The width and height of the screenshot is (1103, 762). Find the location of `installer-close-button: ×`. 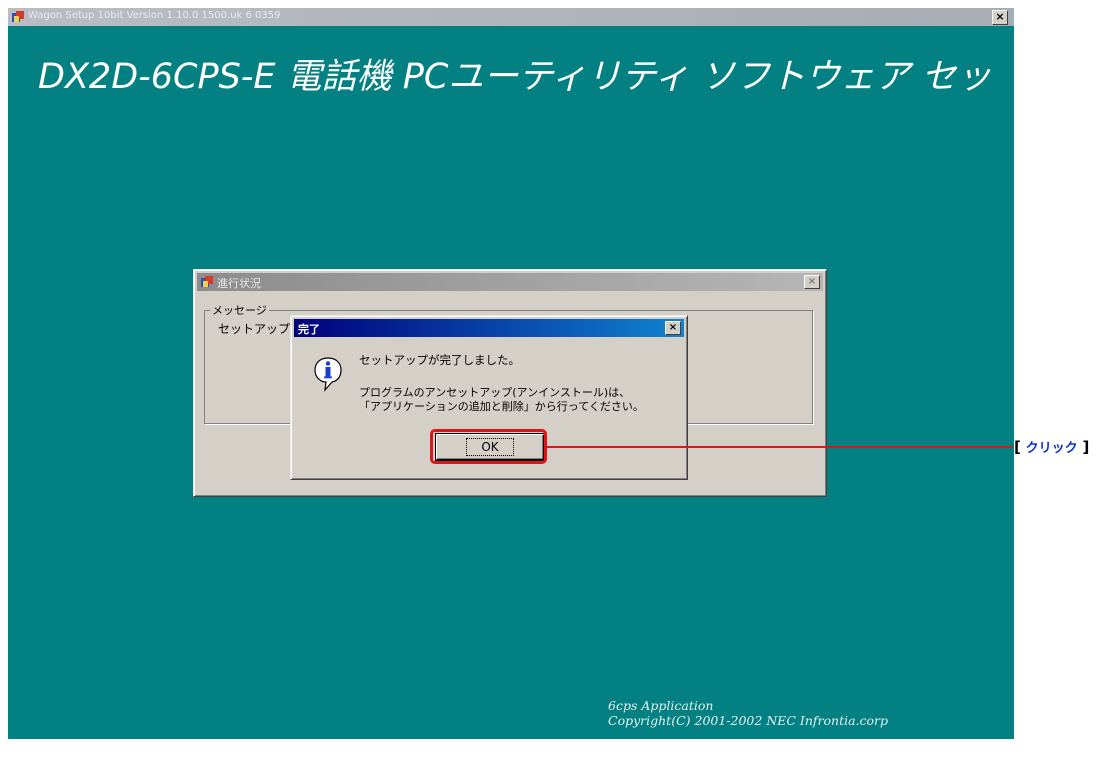

installer-close-button: × is located at coordinates (1000, 17).